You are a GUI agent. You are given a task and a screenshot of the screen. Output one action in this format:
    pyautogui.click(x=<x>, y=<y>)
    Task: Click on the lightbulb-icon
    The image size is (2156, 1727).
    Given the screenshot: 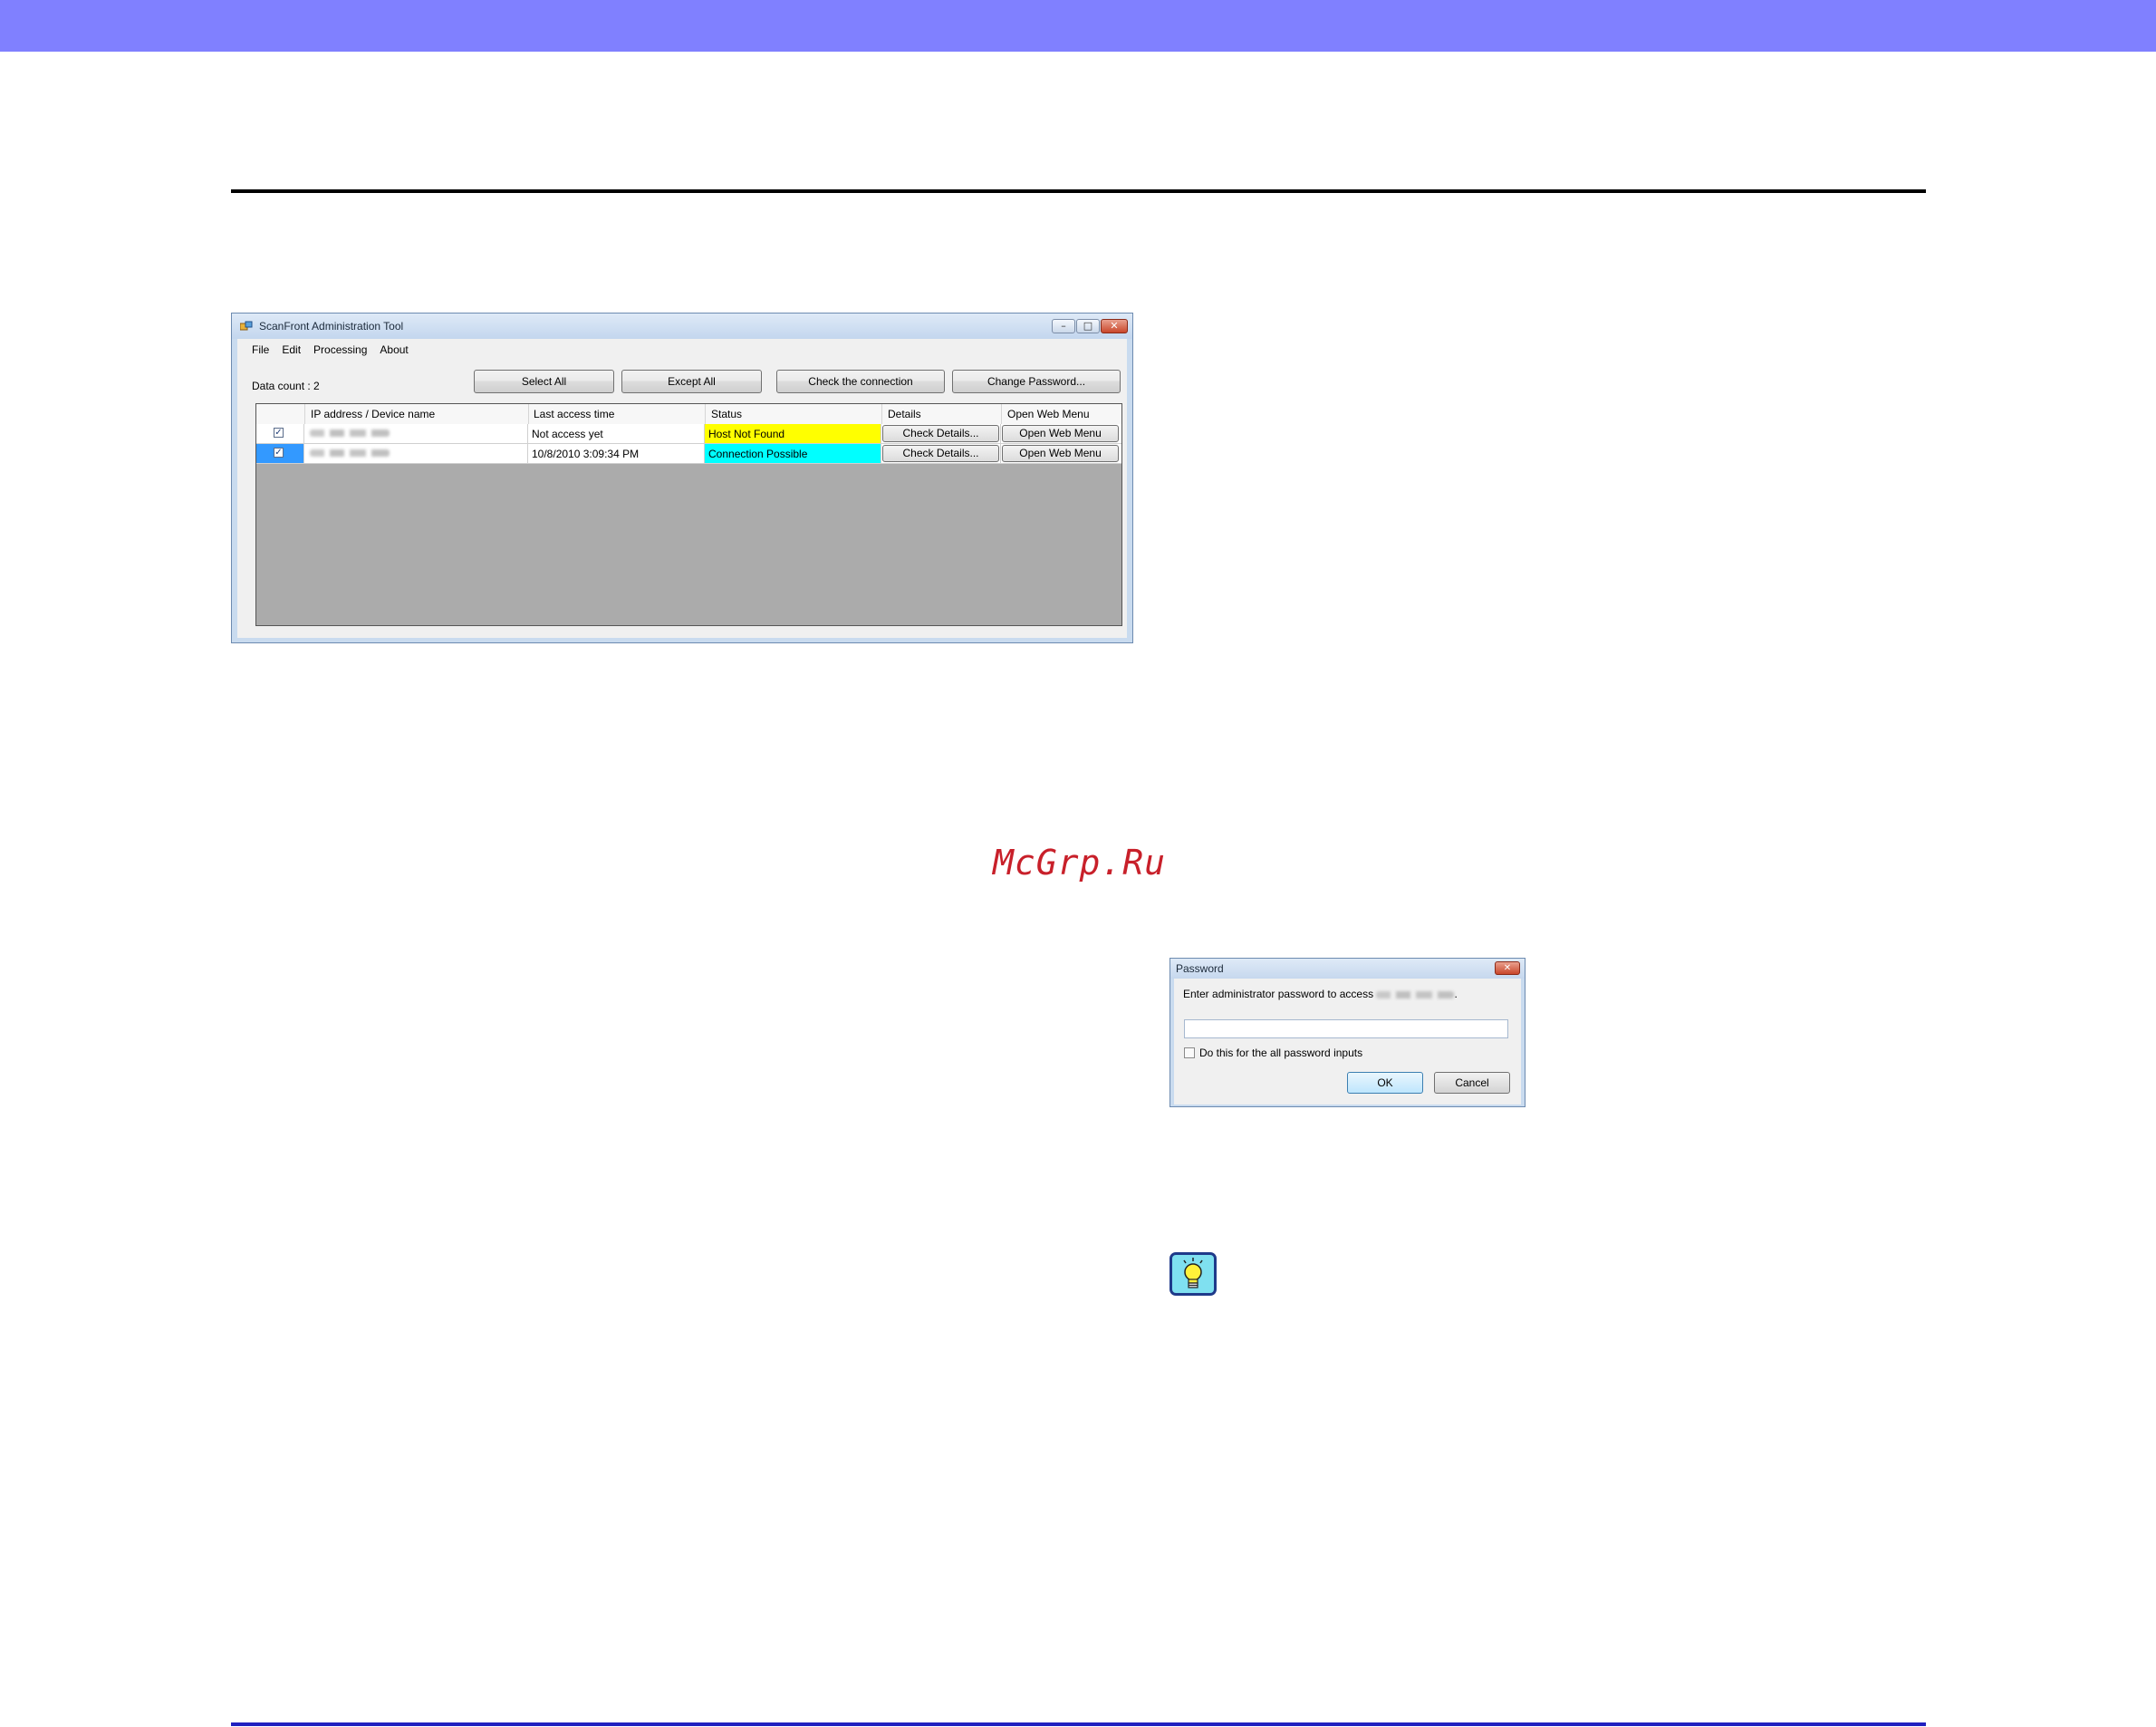 What is the action you would take?
    pyautogui.click(x=1193, y=1273)
    